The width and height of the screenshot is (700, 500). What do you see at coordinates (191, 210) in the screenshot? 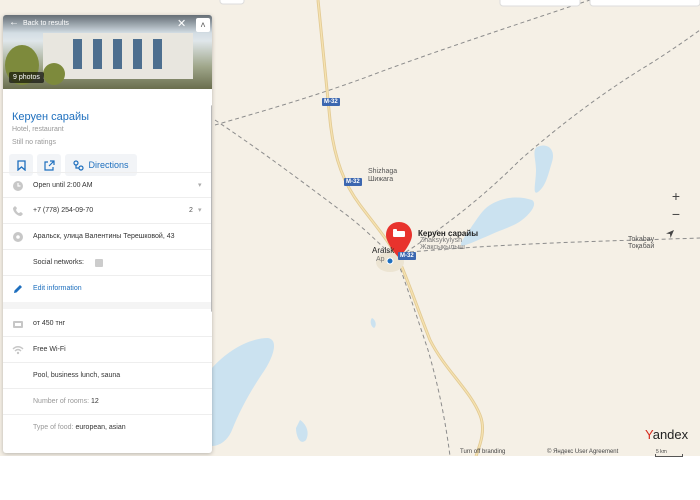
I see `phone-count: 2` at bounding box center [191, 210].